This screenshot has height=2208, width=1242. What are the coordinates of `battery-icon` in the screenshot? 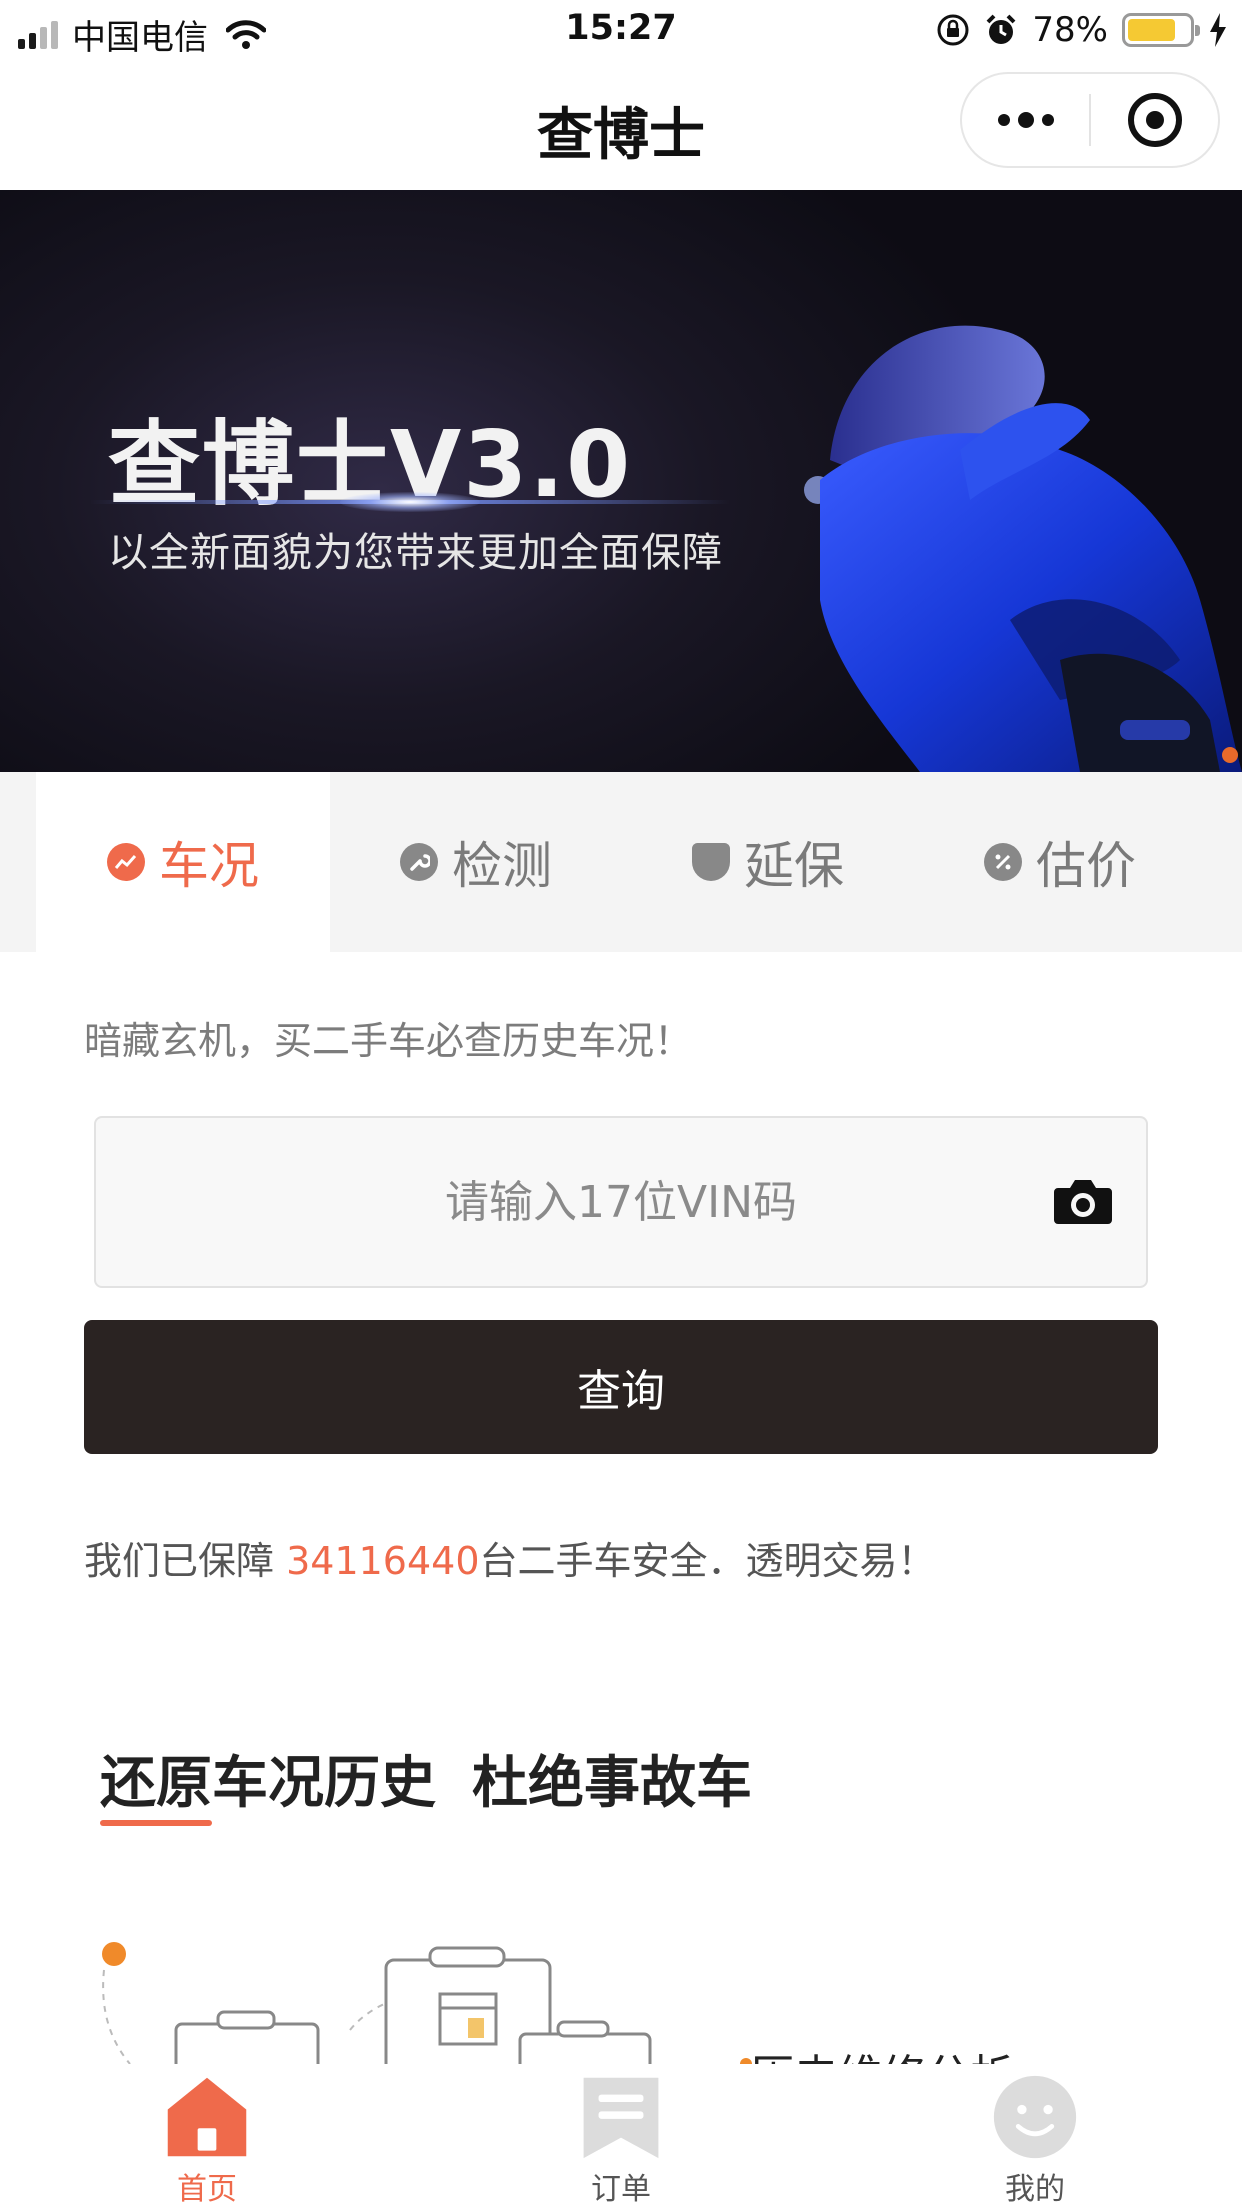 It's located at (1161, 30).